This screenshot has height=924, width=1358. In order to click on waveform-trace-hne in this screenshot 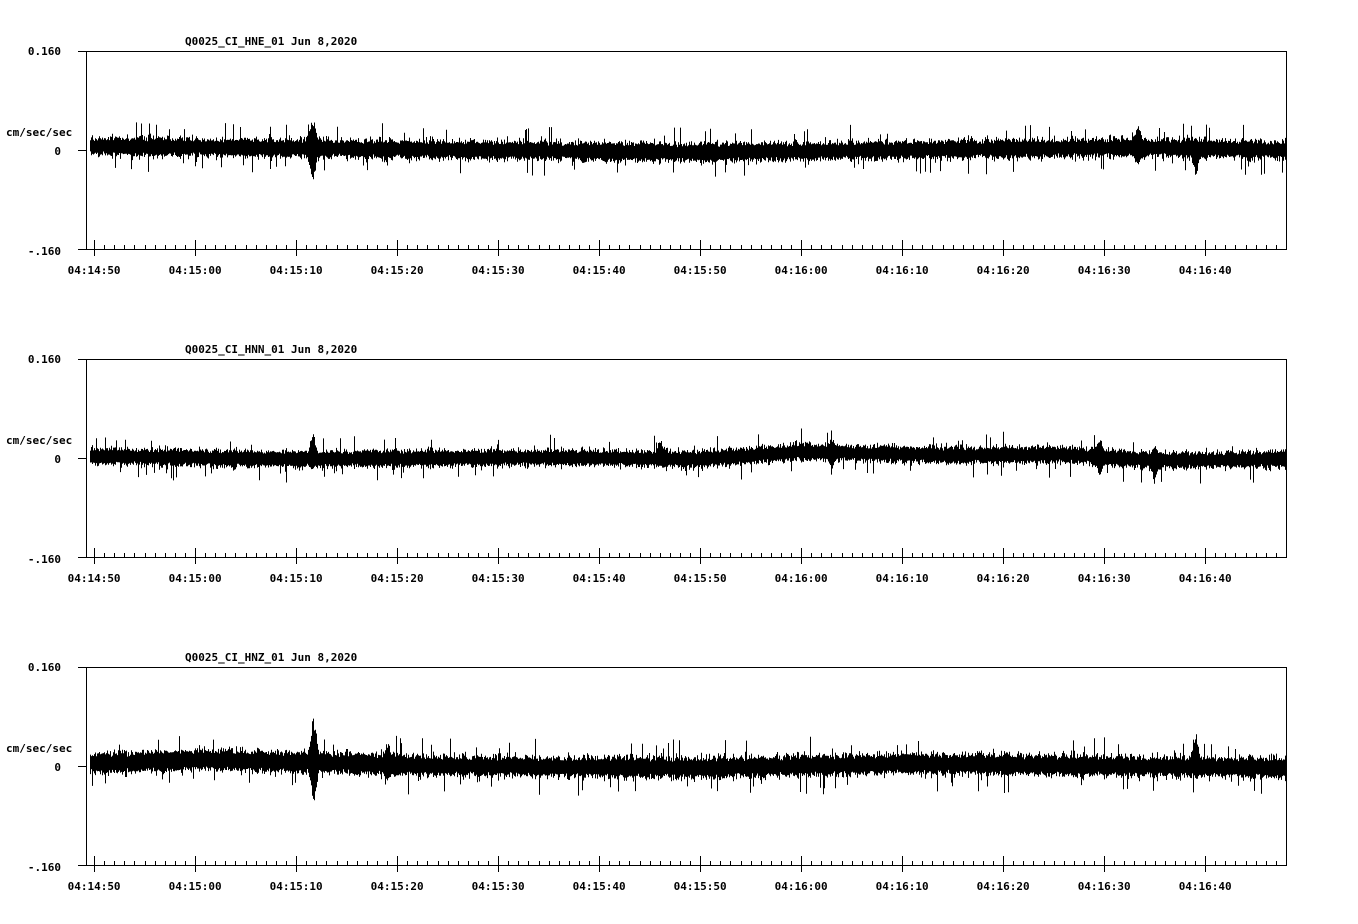, I will do `click(688, 151)`.